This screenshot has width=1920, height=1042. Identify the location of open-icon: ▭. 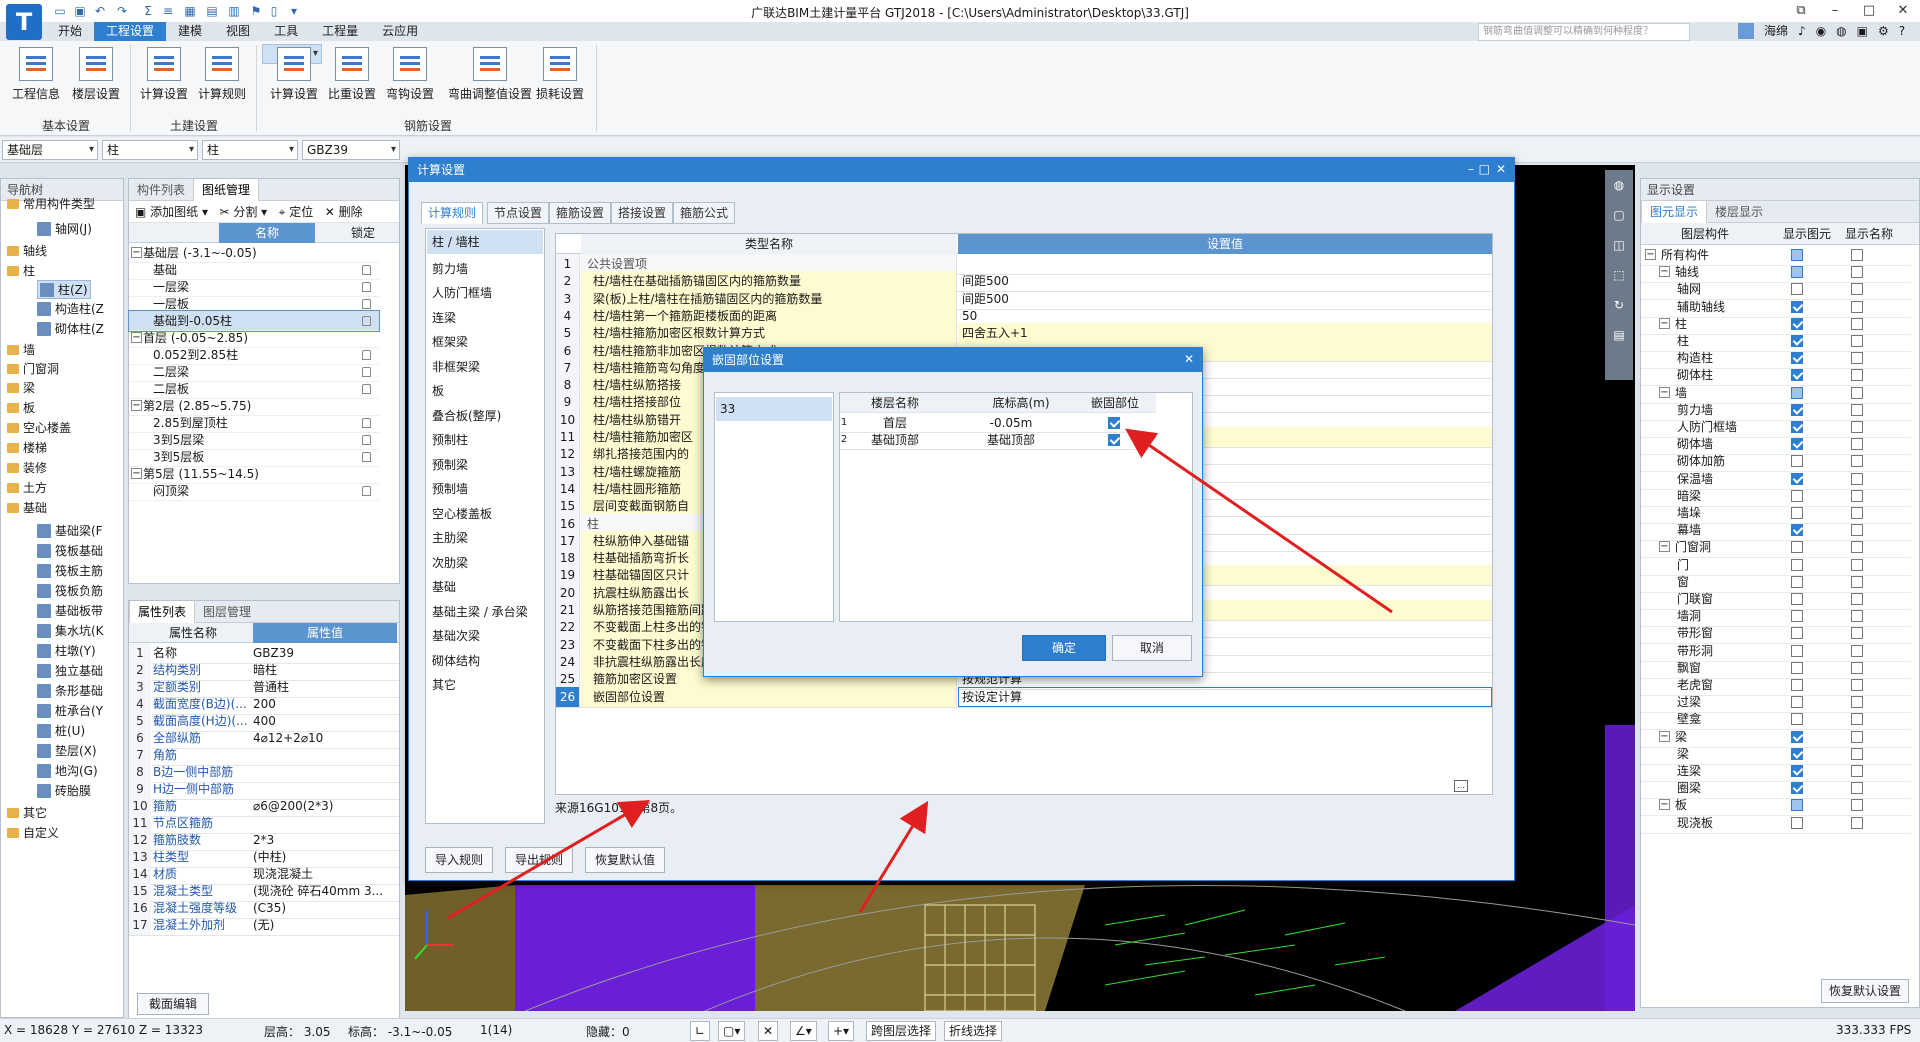
(60, 11).